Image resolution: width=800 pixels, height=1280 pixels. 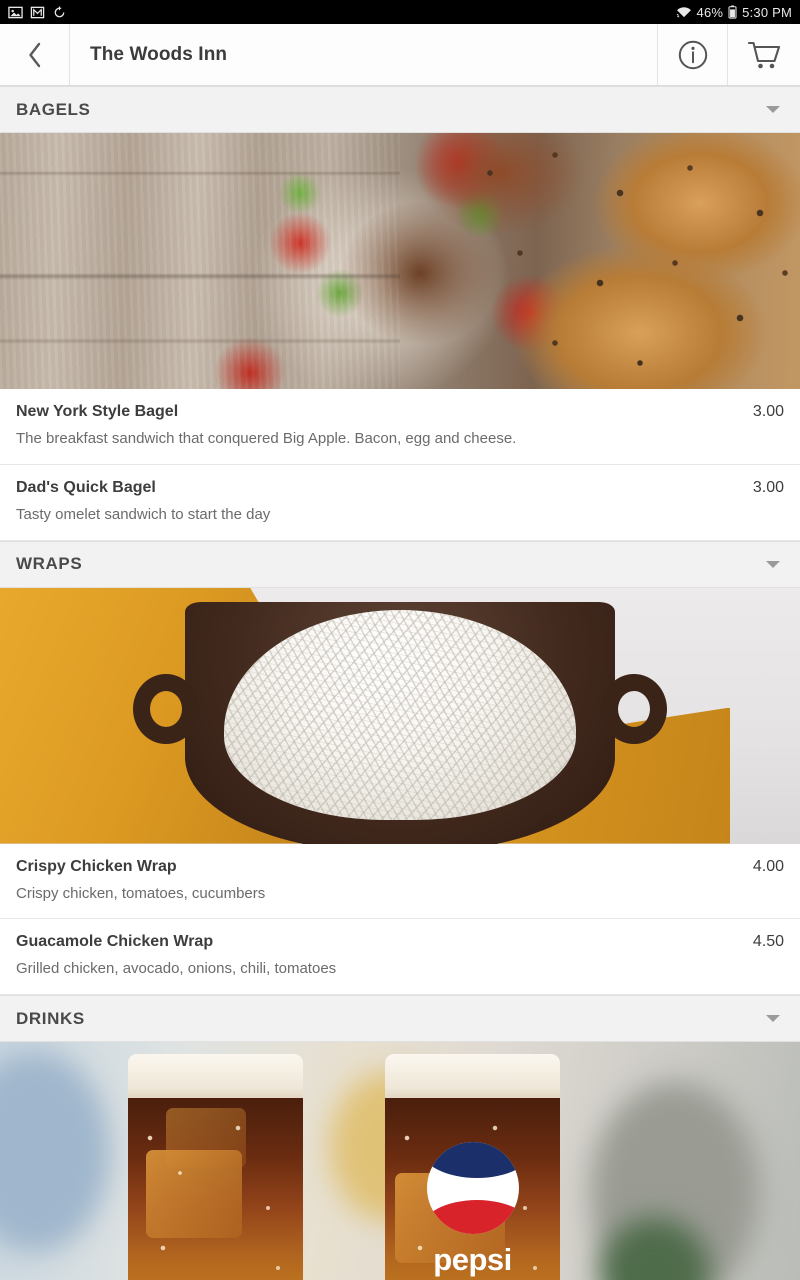 I want to click on bowl-handle-left, so click(x=166, y=708).